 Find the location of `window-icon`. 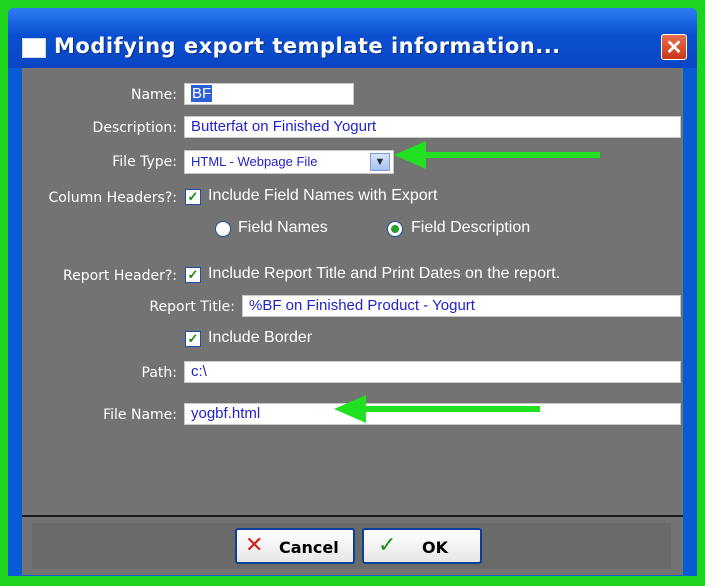

window-icon is located at coordinates (34, 48).